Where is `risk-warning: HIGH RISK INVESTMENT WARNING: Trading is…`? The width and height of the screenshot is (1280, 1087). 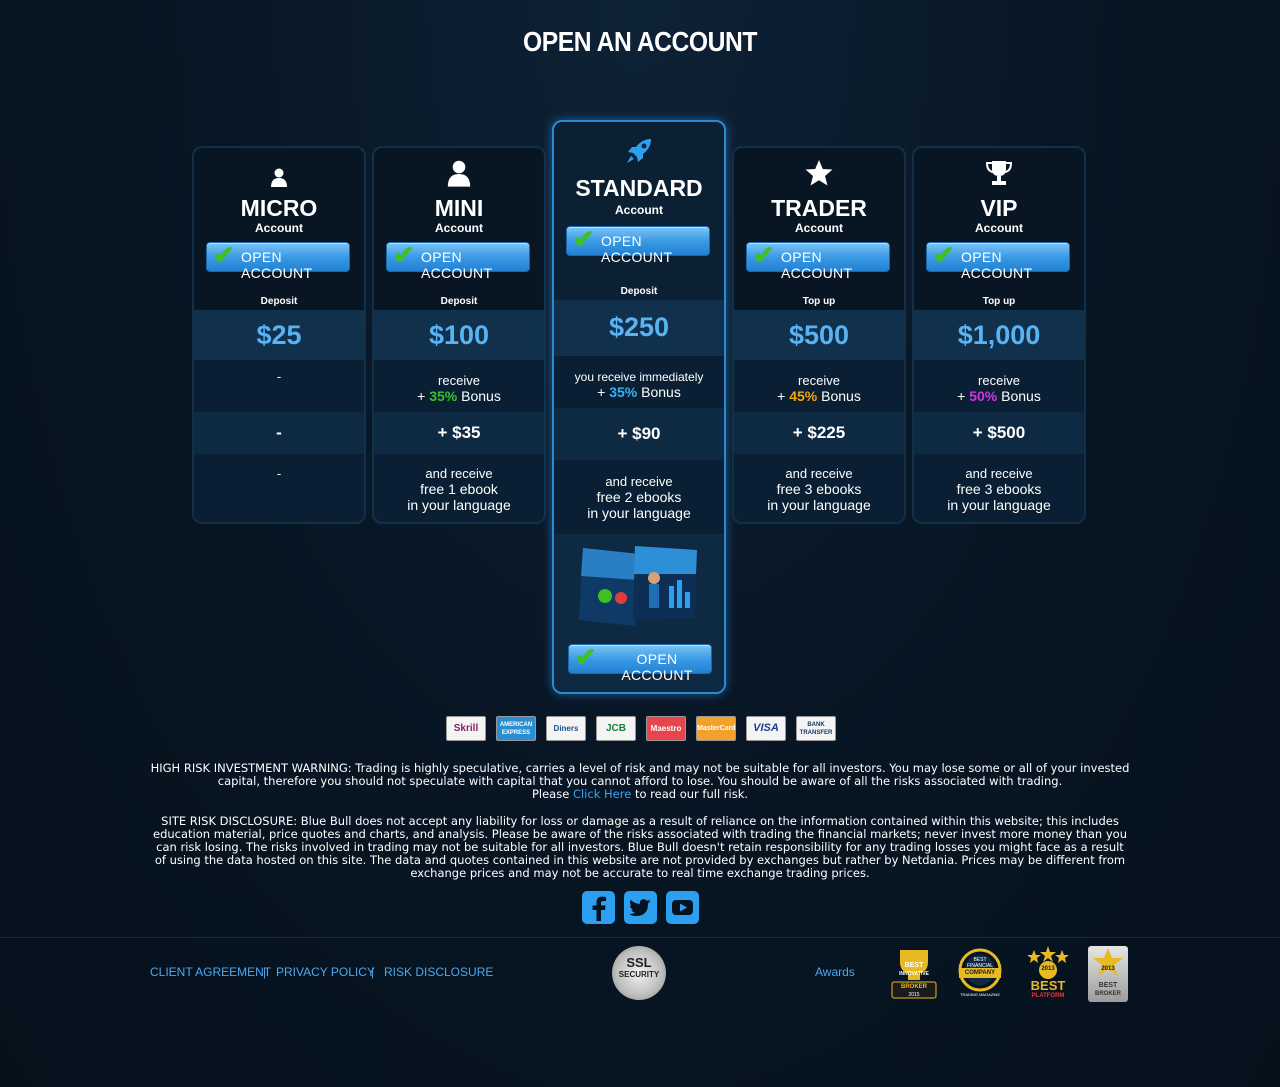
risk-warning: HIGH RISK INVESTMENT WARNING: Trading is… is located at coordinates (640, 781).